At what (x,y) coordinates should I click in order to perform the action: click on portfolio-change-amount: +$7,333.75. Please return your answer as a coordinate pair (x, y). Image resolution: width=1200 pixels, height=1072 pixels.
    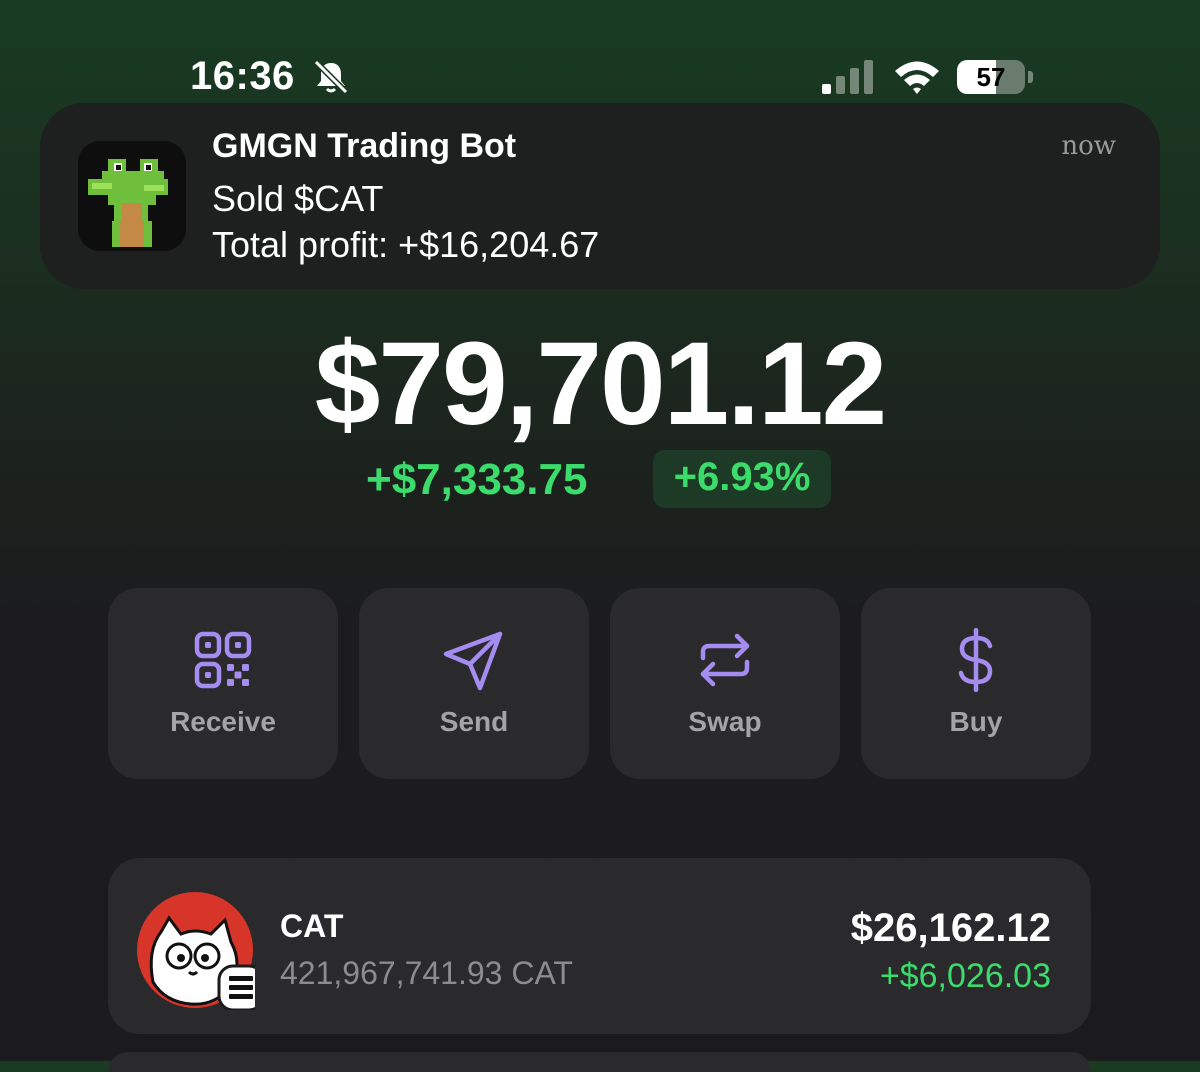
    Looking at the image, I should click on (477, 479).